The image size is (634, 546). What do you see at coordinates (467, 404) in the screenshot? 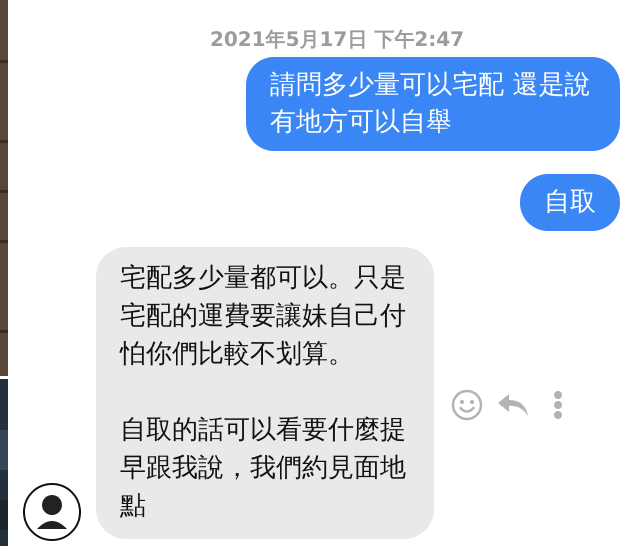
I see `emoji-icon` at bounding box center [467, 404].